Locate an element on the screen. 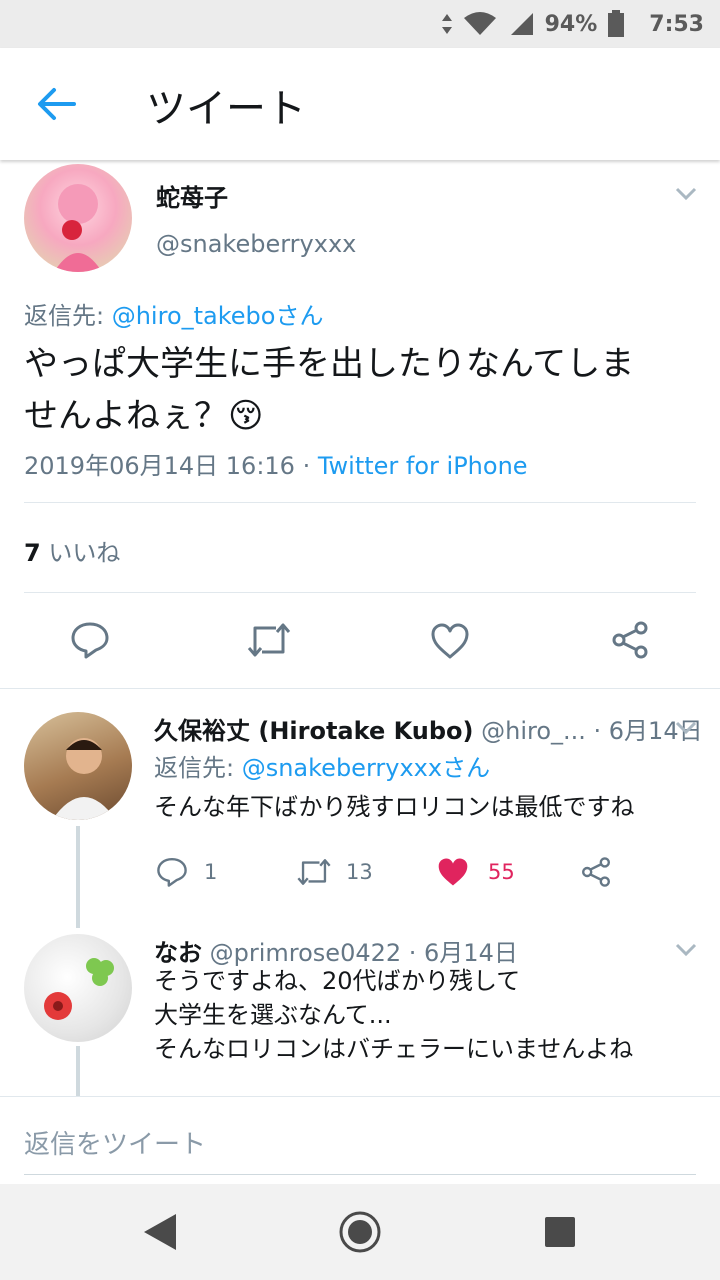  compose-underline is located at coordinates (360, 1174).